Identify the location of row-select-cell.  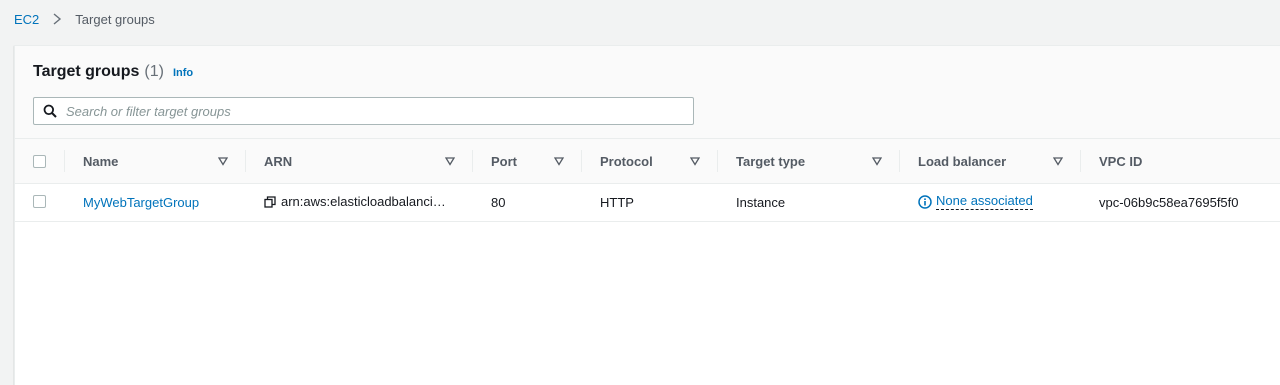
(40, 202).